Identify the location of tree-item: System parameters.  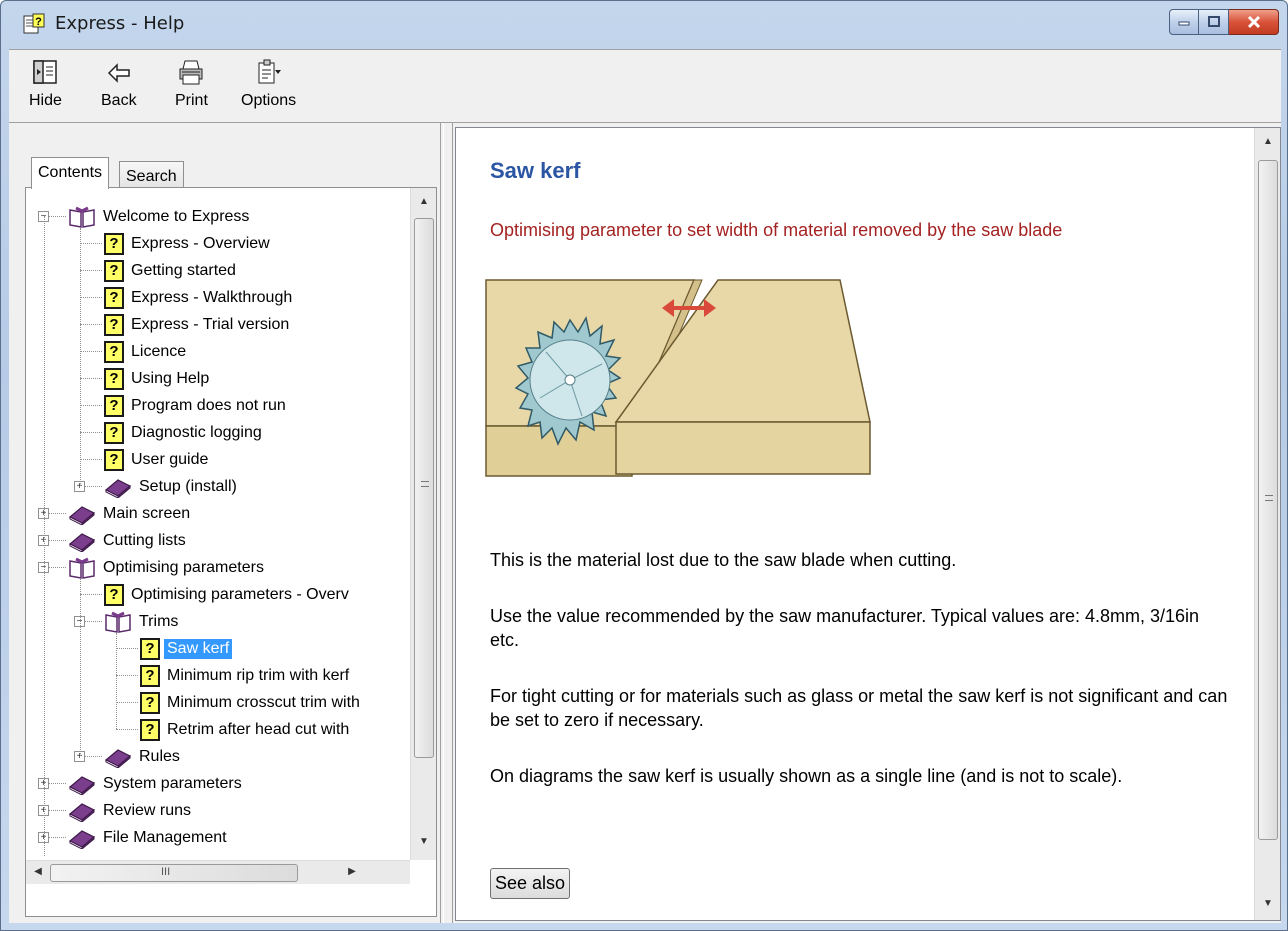
(156, 783).